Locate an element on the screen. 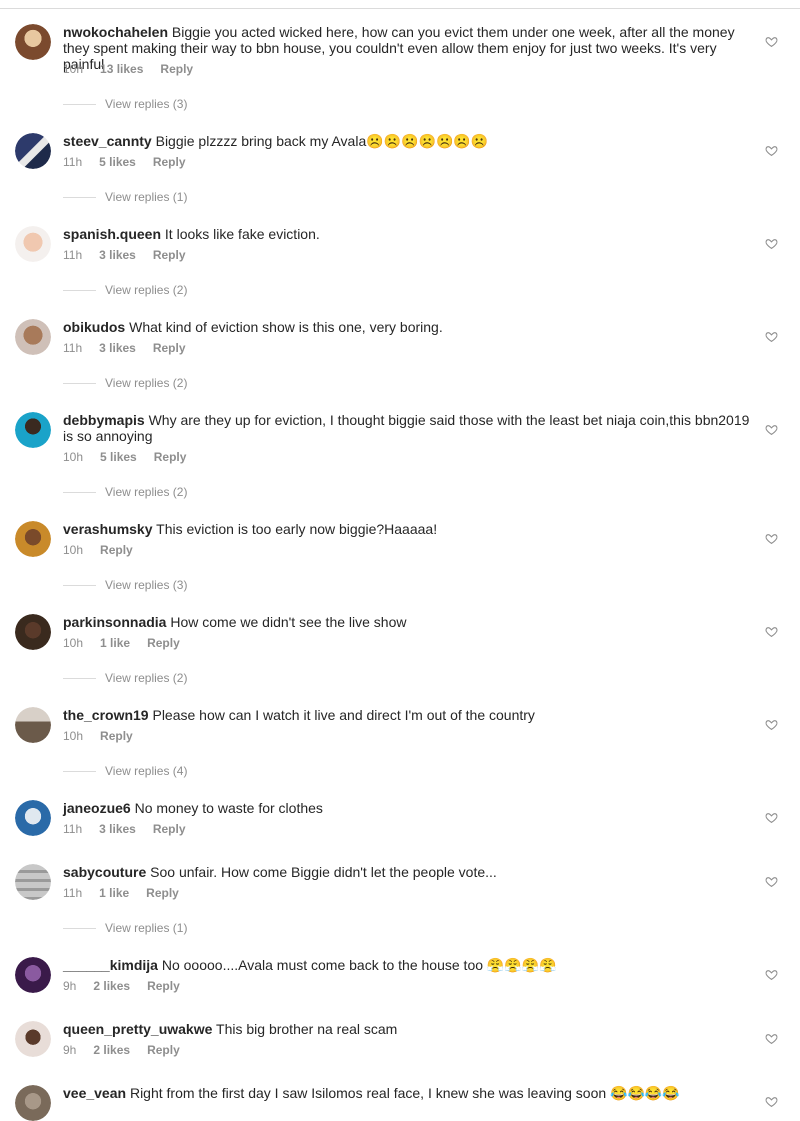  username-link: queen_pretty_uwakwe is located at coordinates (137, 1029).